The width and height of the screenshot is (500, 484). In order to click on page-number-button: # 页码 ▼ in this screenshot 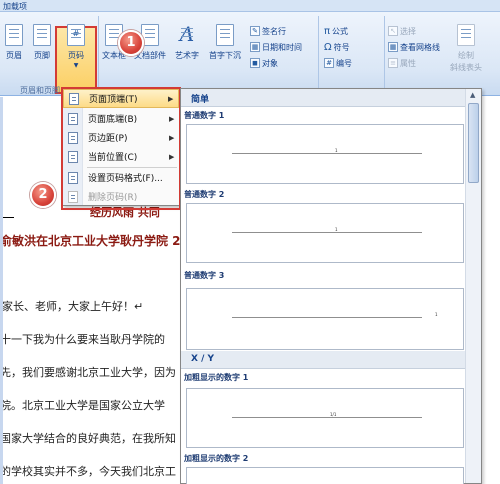, I will do `click(76, 49)`.